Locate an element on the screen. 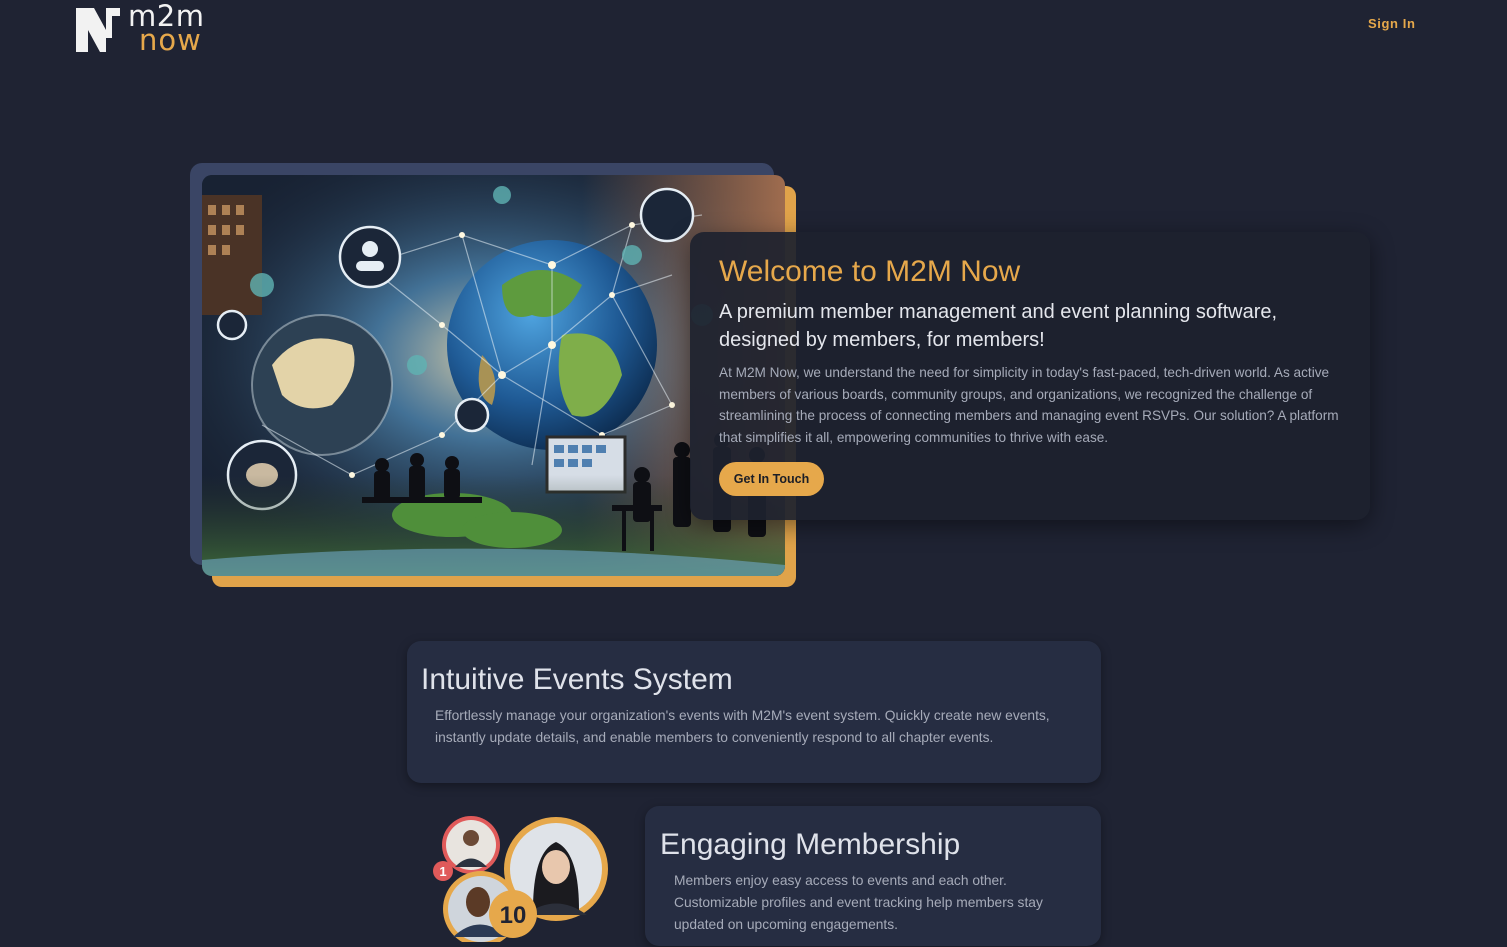 The image size is (1507, 947). logo-text-now: now is located at coordinates (170, 40).